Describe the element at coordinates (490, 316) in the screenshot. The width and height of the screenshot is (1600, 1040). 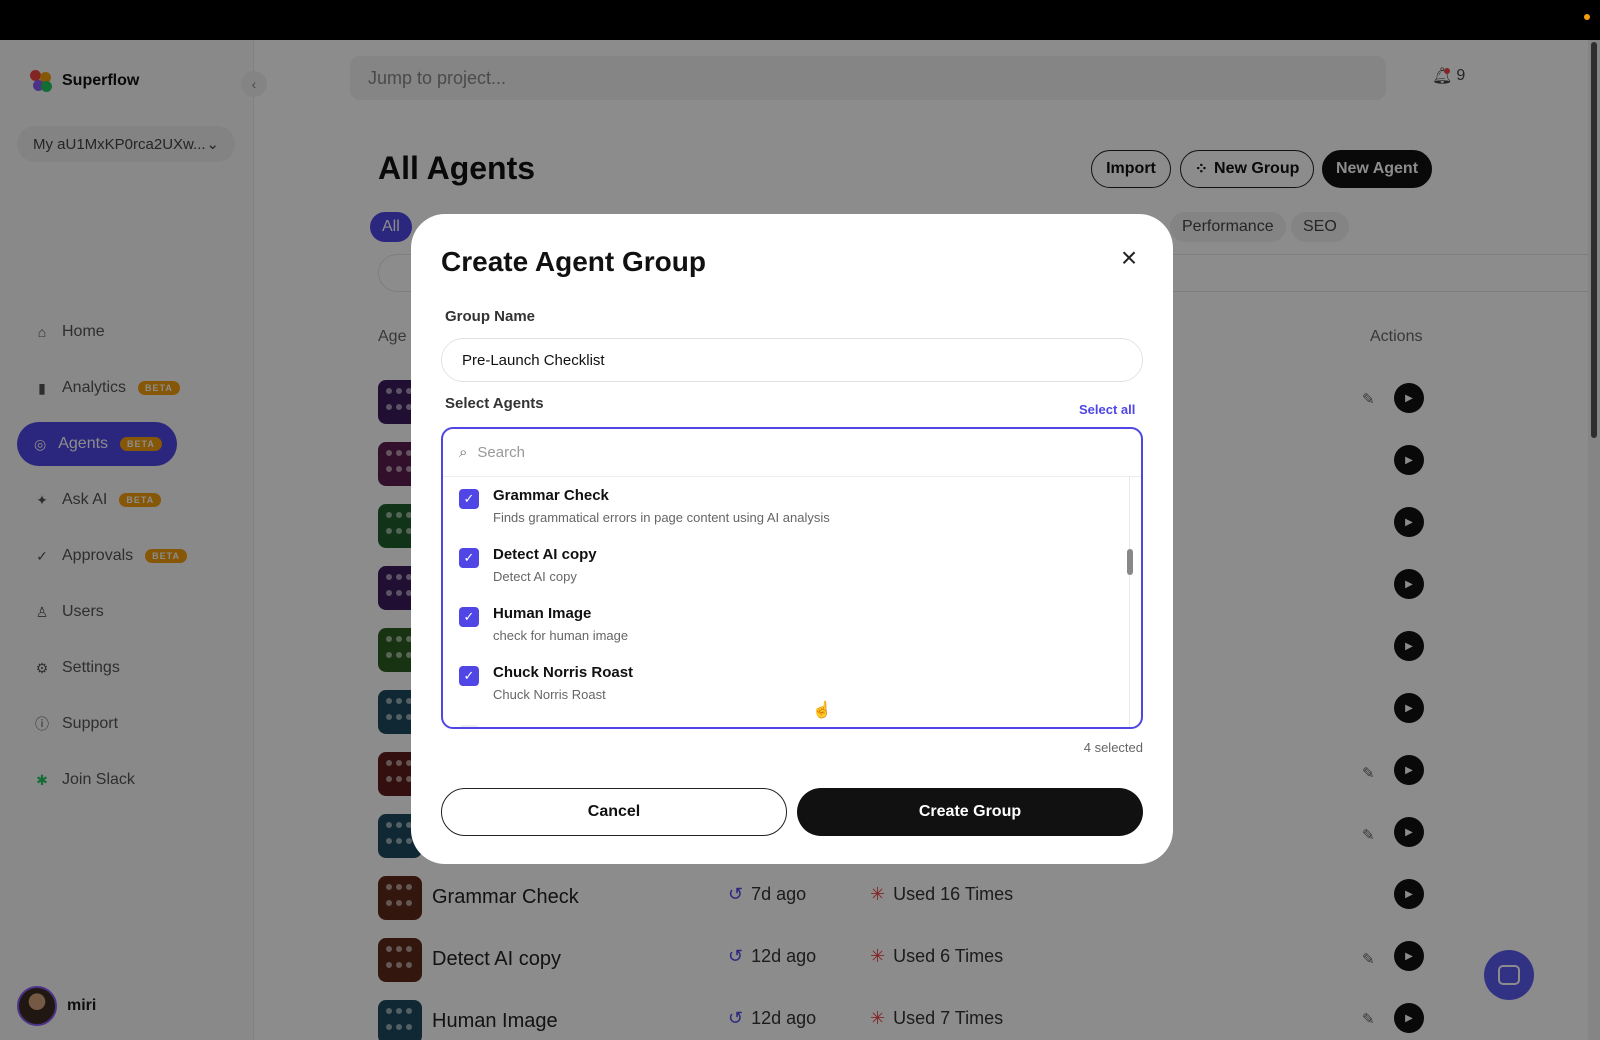
I see `group-name-label: Group Name` at that location.